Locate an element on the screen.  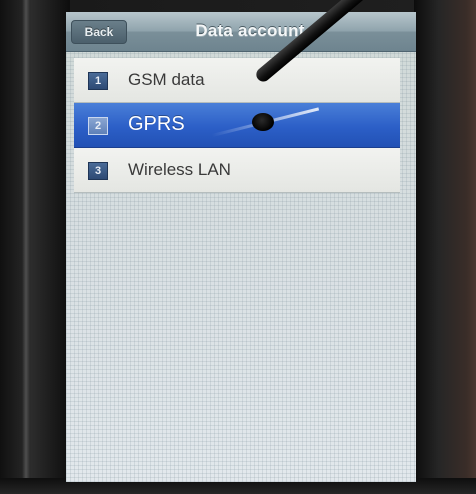
list-item-label: Wireless LAN is located at coordinates (179, 169).